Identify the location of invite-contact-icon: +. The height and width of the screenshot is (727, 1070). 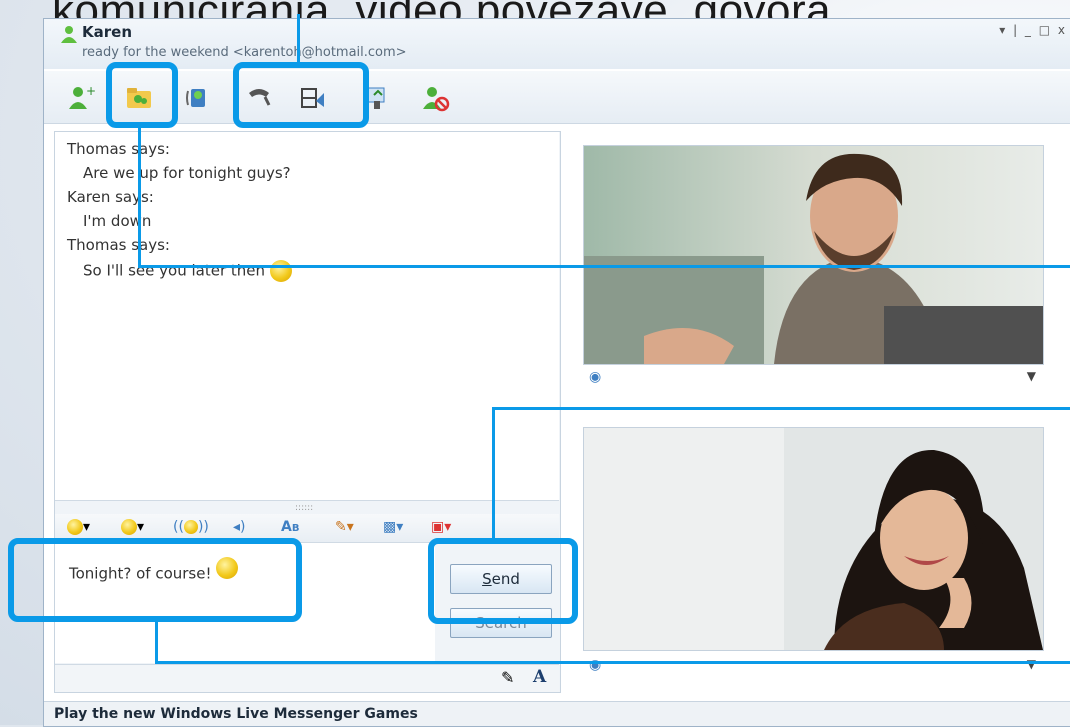
(81, 98).